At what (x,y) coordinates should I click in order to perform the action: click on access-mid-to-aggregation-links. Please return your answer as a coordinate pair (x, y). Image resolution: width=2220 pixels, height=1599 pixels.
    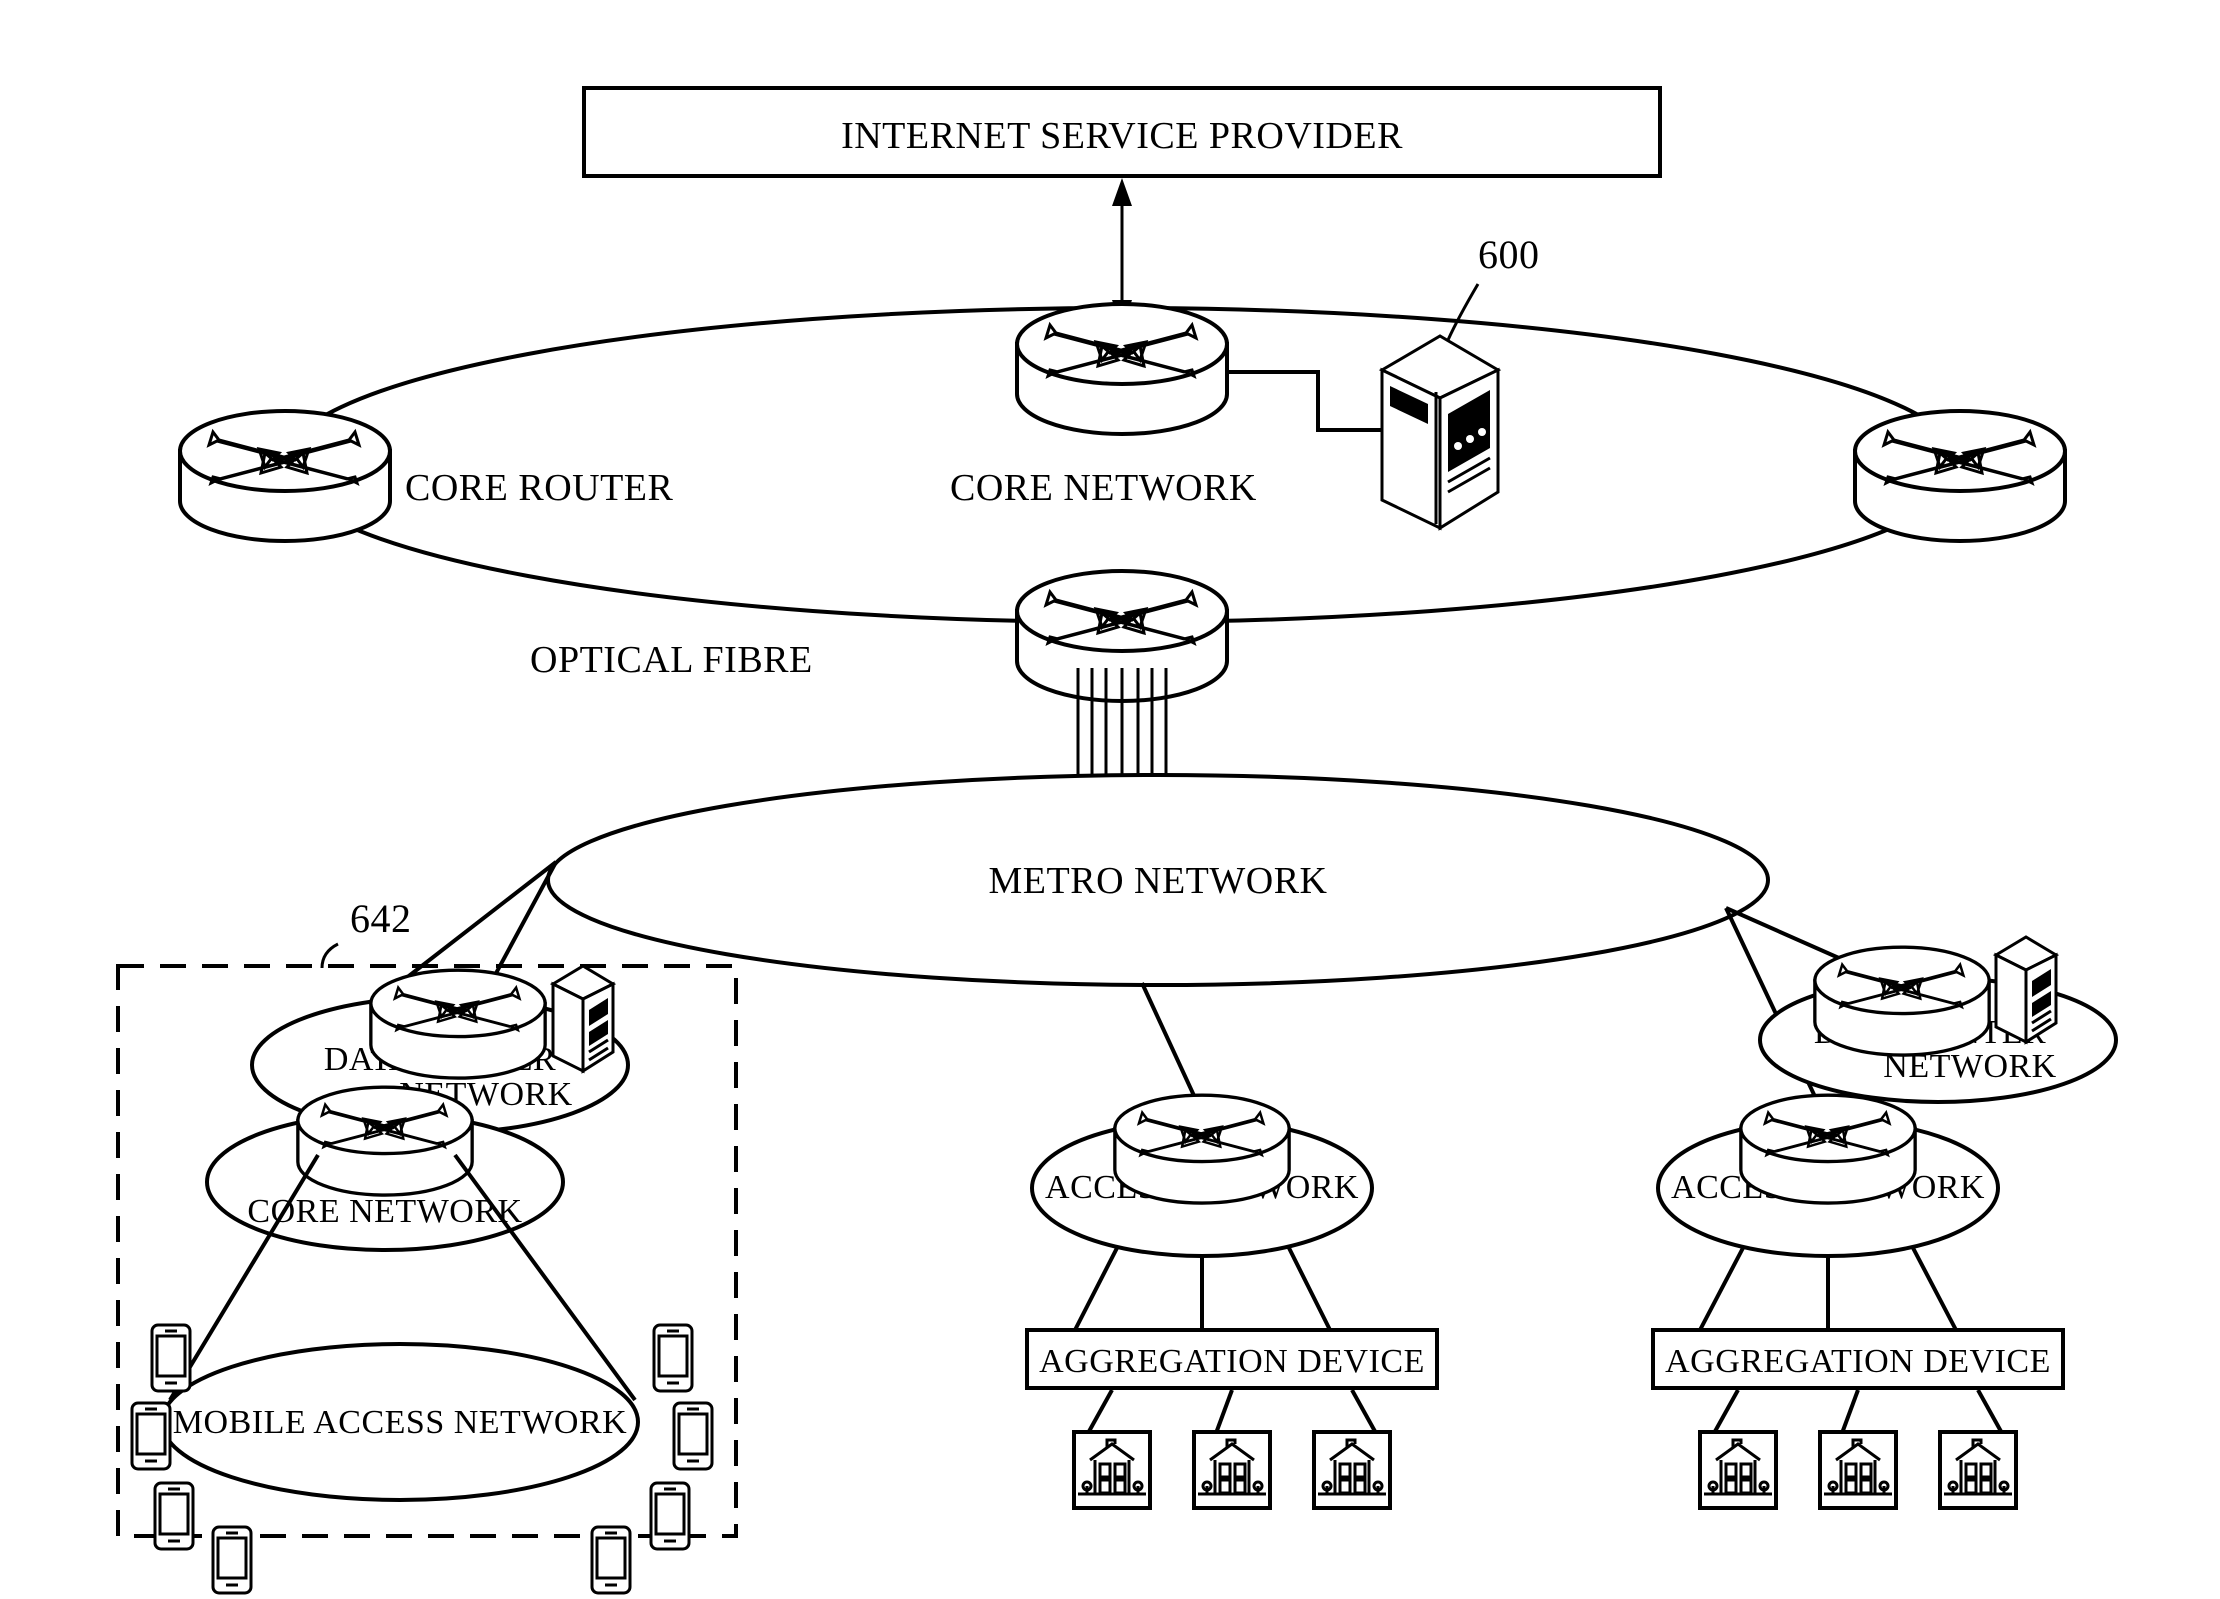
    Looking at the image, I should click on (1202, 1288).